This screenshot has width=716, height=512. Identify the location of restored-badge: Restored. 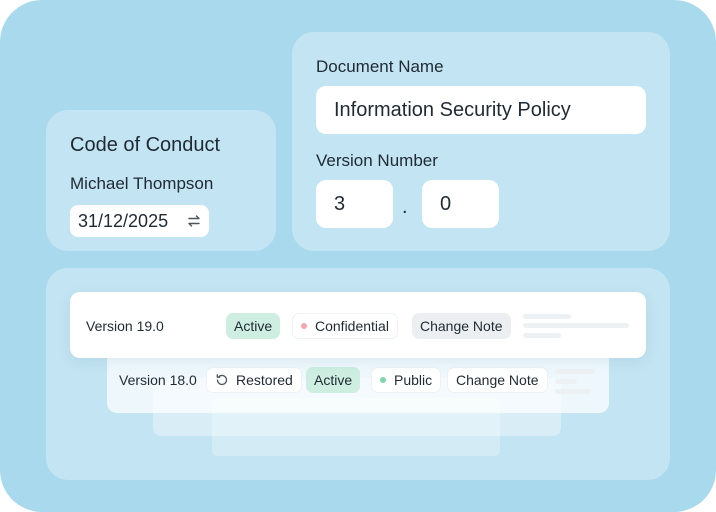
(254, 380).